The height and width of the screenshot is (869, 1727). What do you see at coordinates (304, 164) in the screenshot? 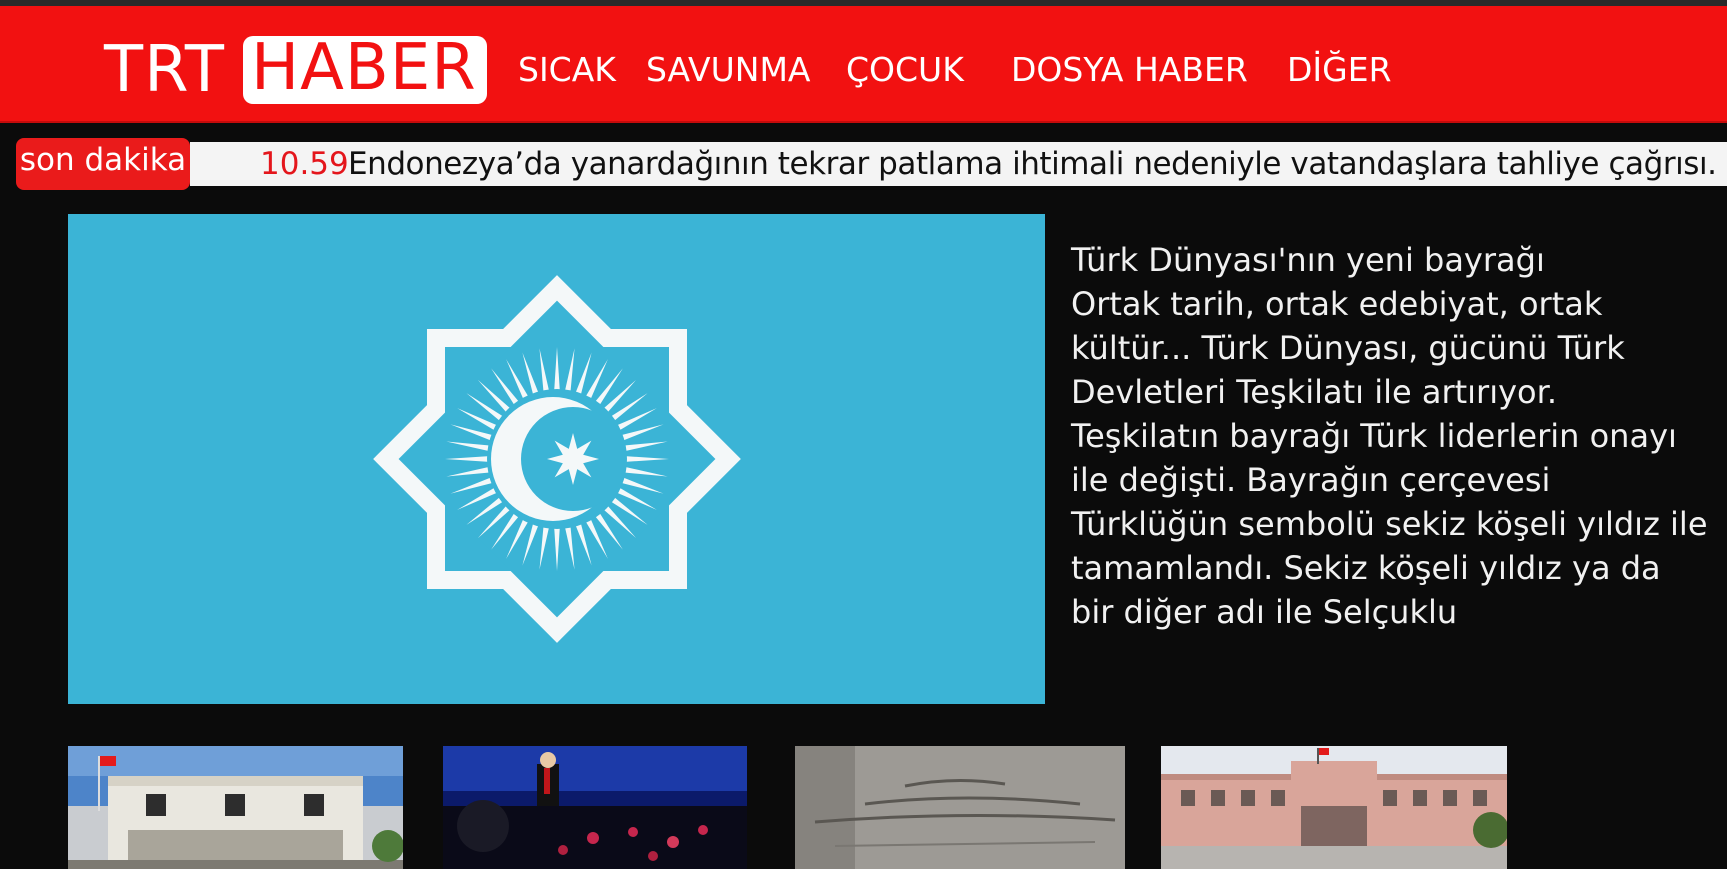
I see `ticker-time: 10.59` at bounding box center [304, 164].